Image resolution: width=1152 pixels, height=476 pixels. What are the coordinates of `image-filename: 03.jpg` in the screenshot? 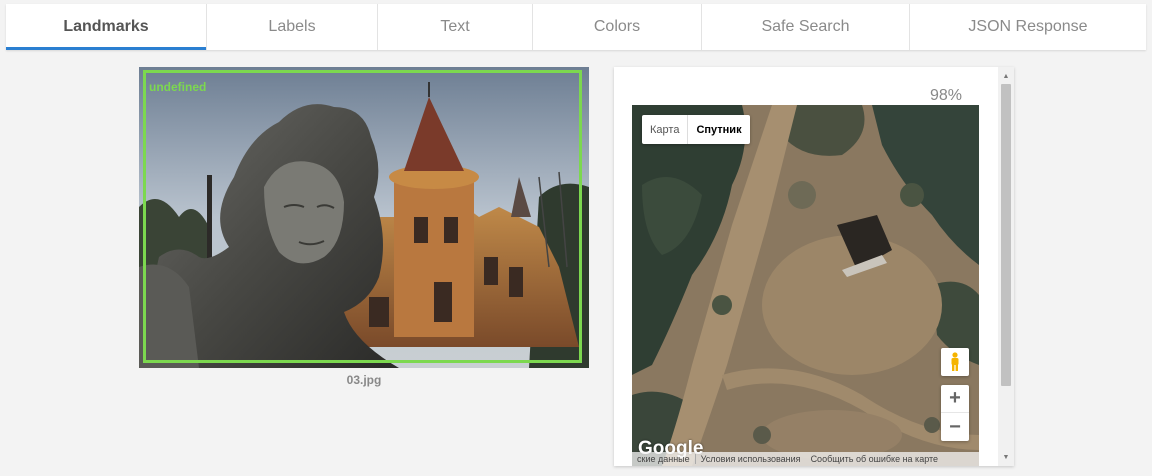 It's located at (364, 380).